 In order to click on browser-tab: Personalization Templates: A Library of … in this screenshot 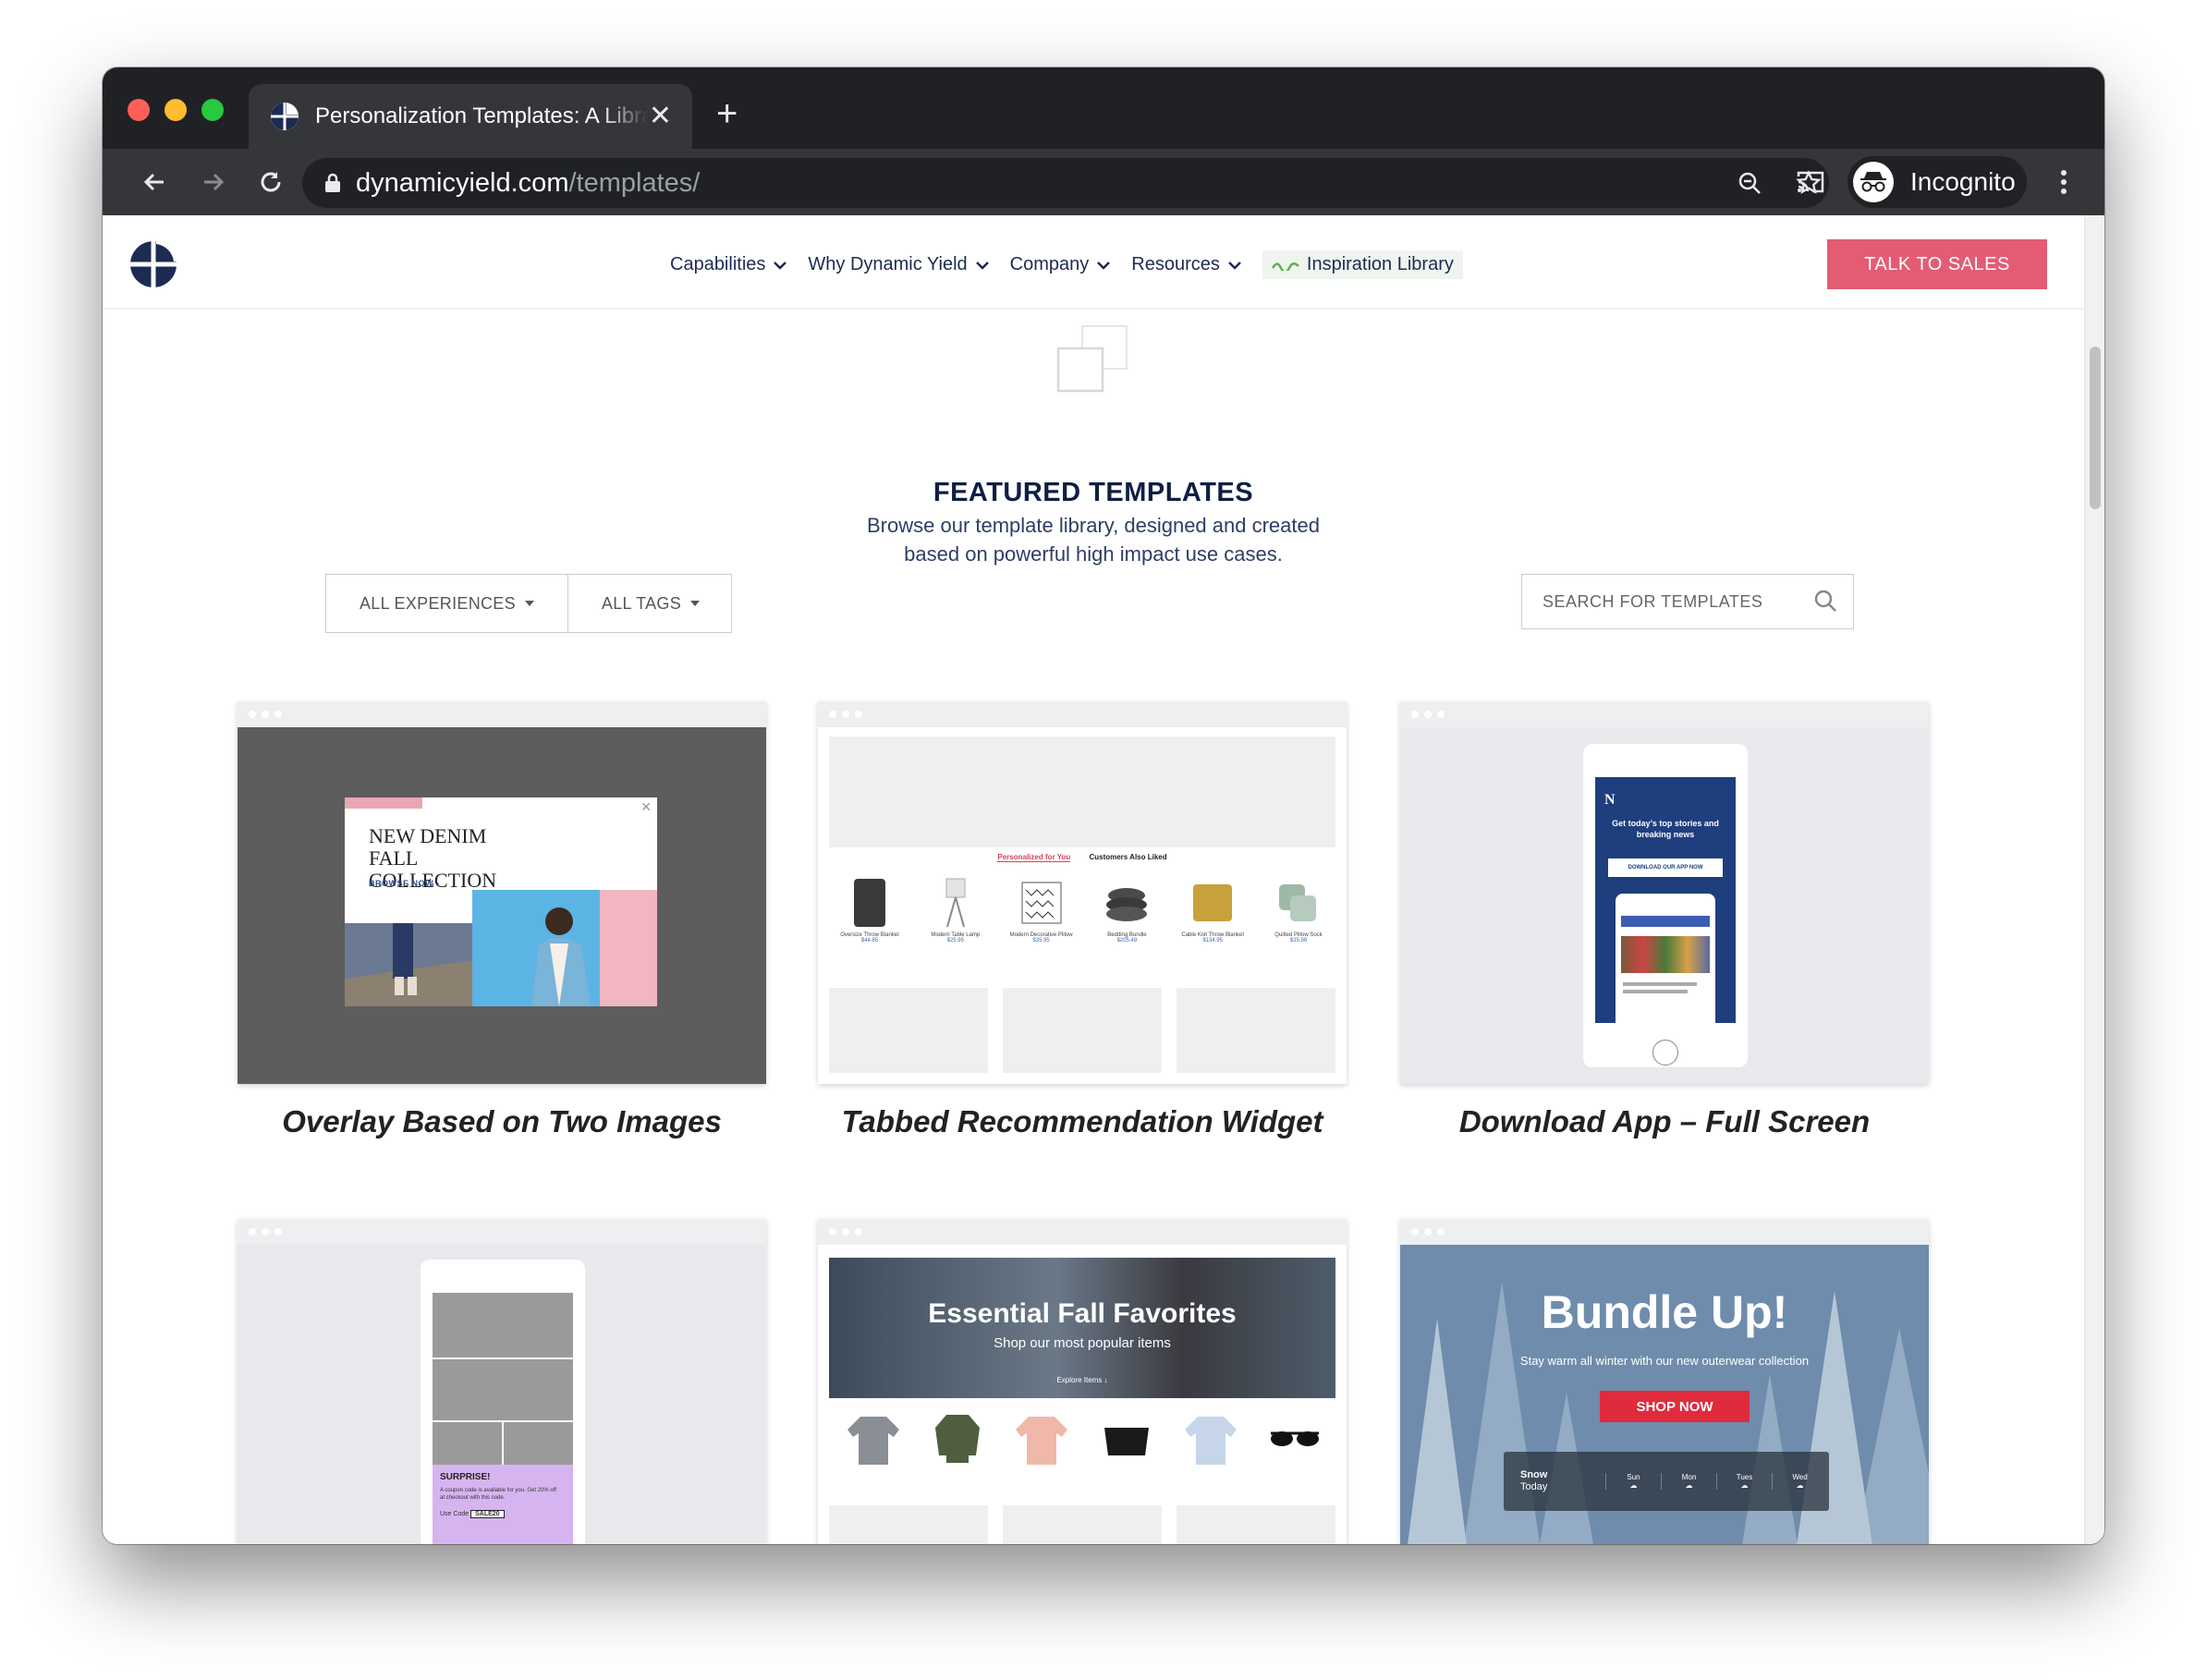, I will do `click(471, 116)`.